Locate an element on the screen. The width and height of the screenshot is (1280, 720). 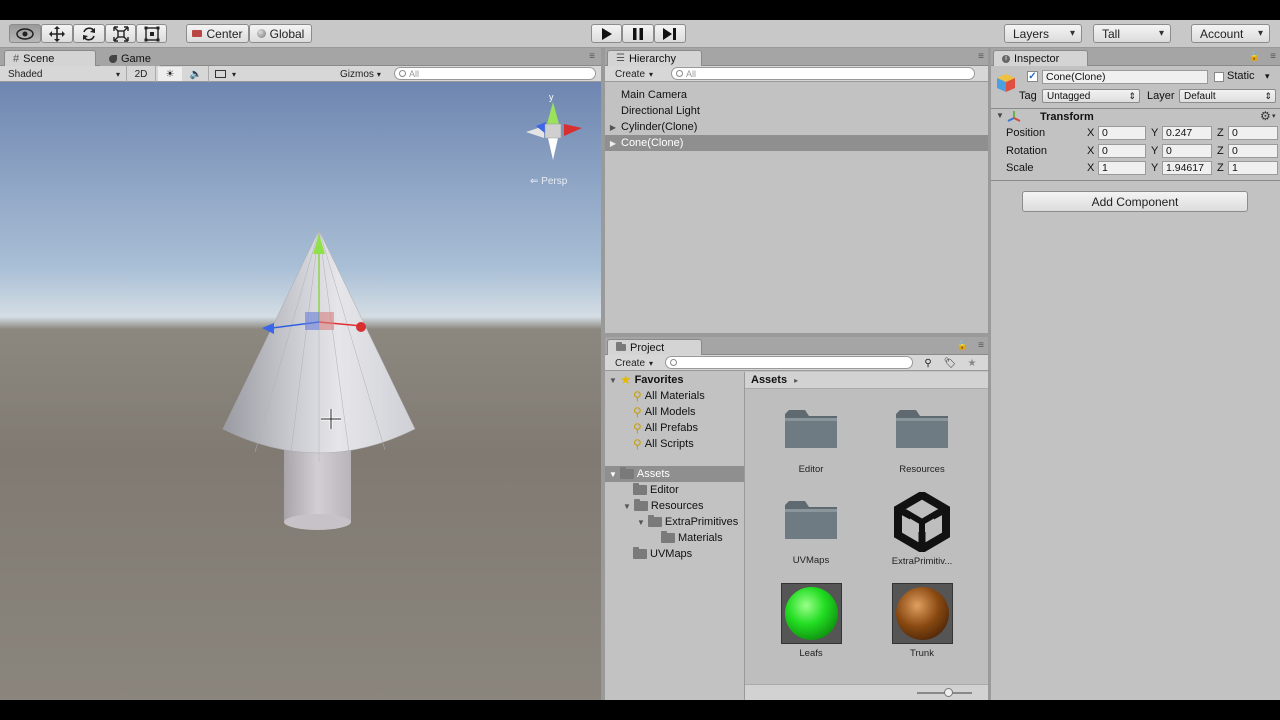
layers-label: Layers is located at coordinates (1031, 33).